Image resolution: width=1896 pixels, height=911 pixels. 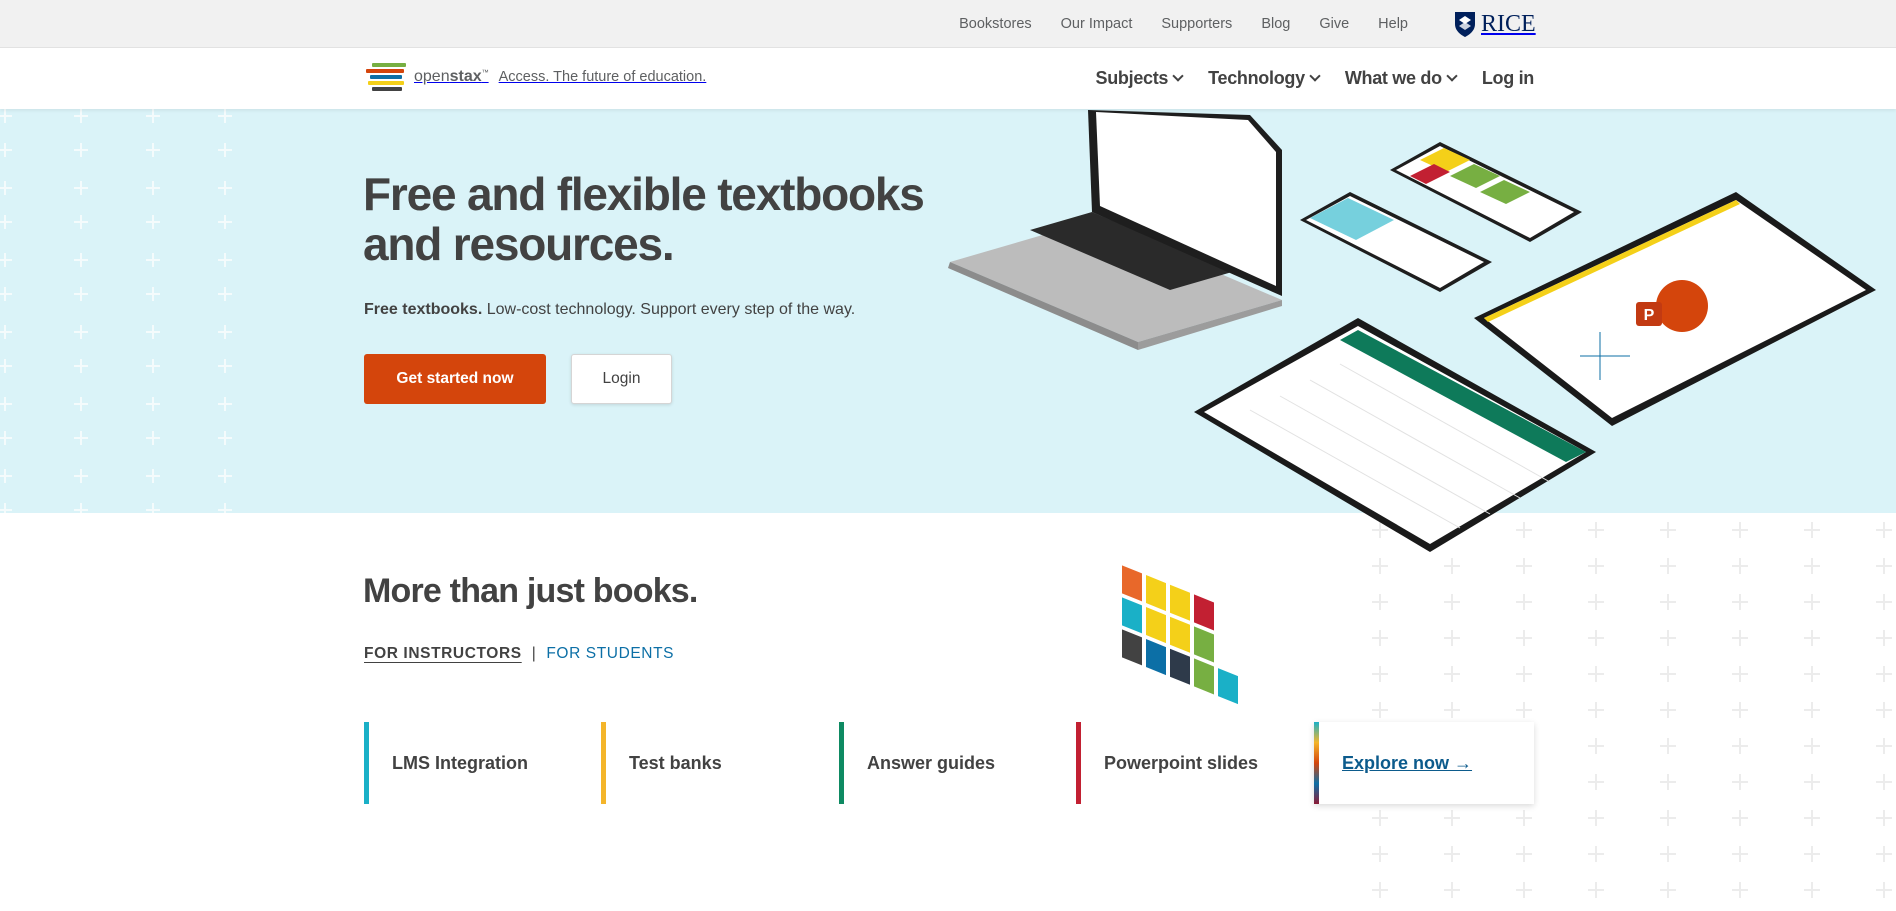 I want to click on nav-subjects: Subjects, so click(x=1139, y=78).